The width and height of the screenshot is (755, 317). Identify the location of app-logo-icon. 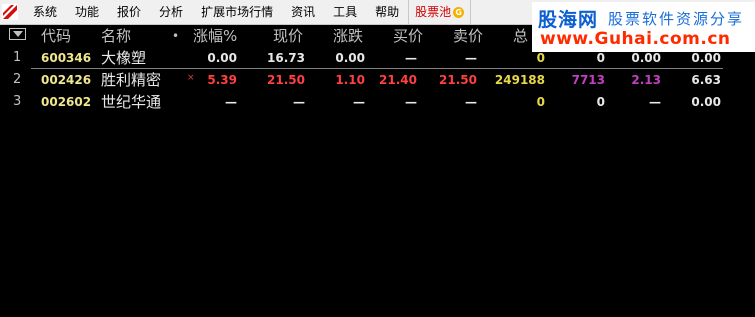
(10, 12).